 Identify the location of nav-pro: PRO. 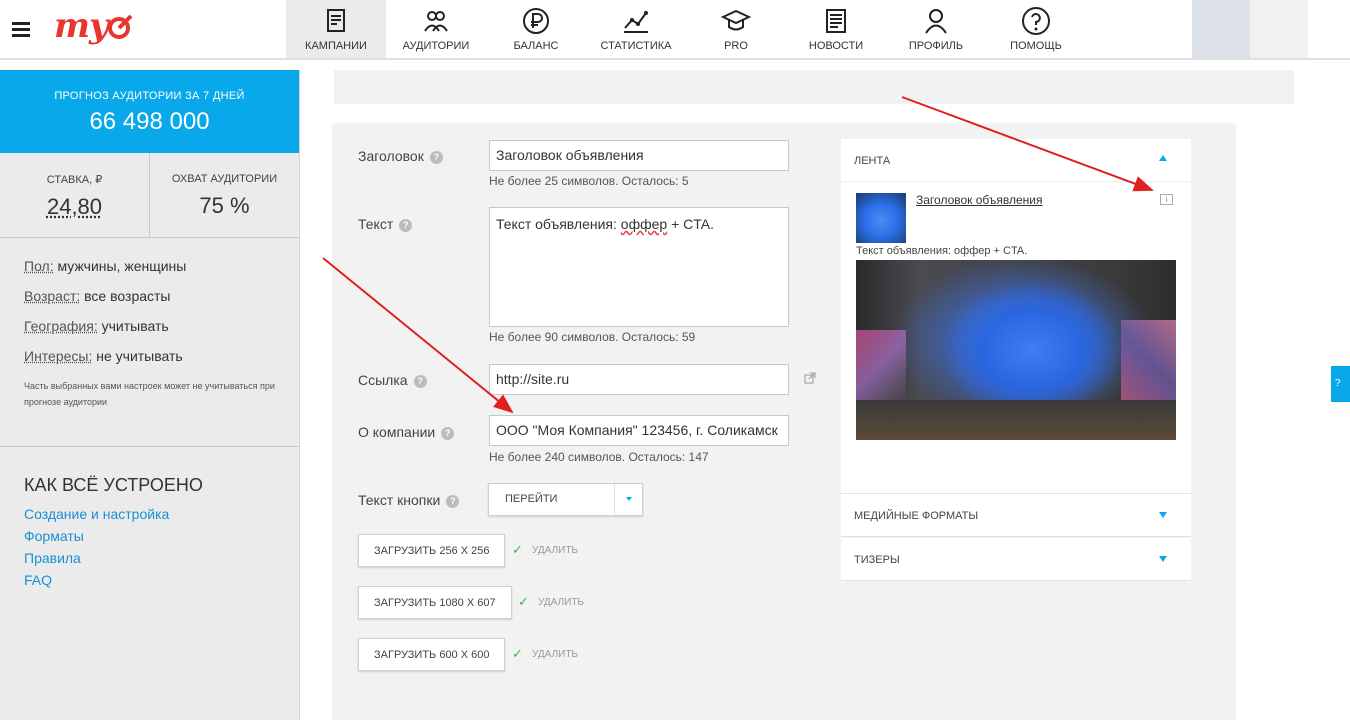
(736, 29).